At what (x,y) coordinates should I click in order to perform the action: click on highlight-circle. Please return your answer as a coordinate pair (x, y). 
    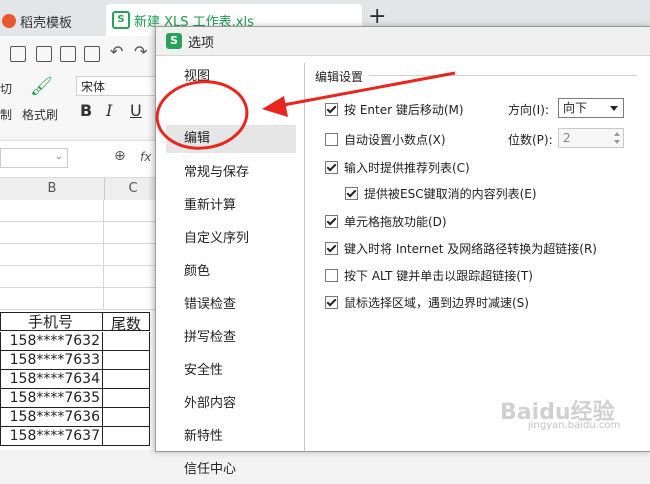
    Looking at the image, I should click on (202, 115).